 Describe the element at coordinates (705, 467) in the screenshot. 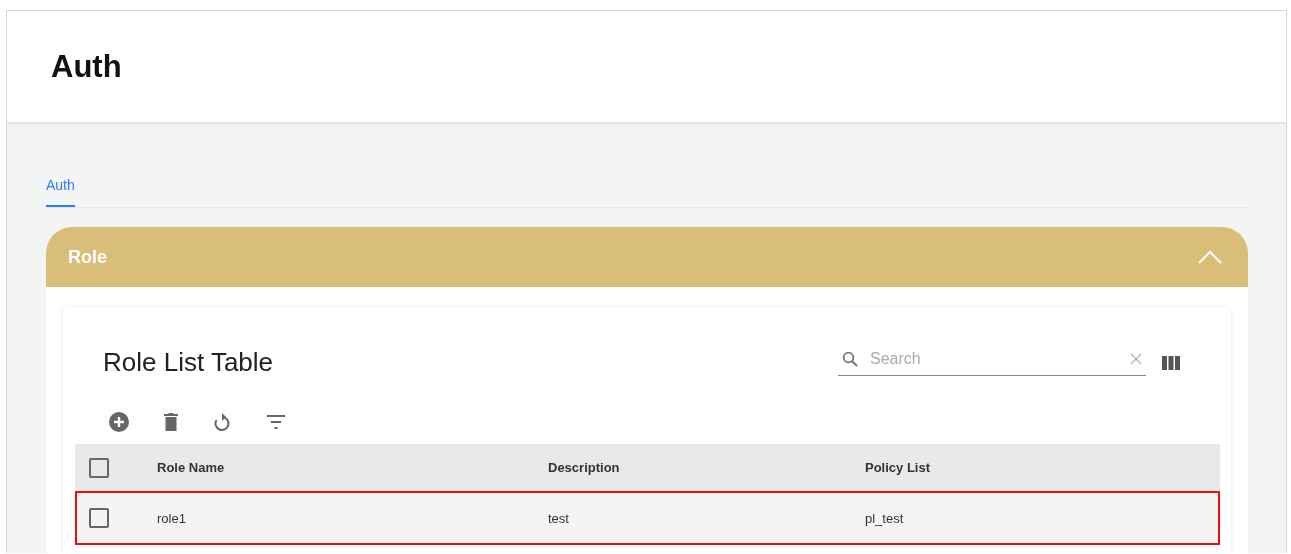

I see `column-header: Description` at that location.